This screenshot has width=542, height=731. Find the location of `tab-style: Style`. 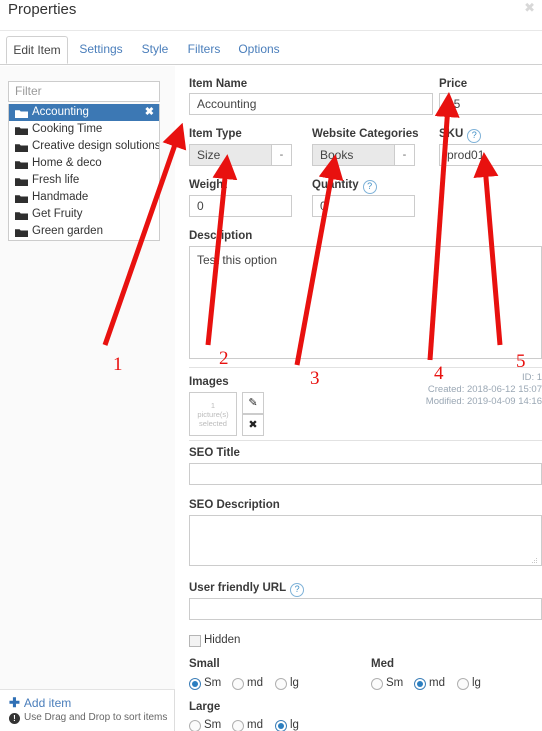

tab-style: Style is located at coordinates (155, 50).